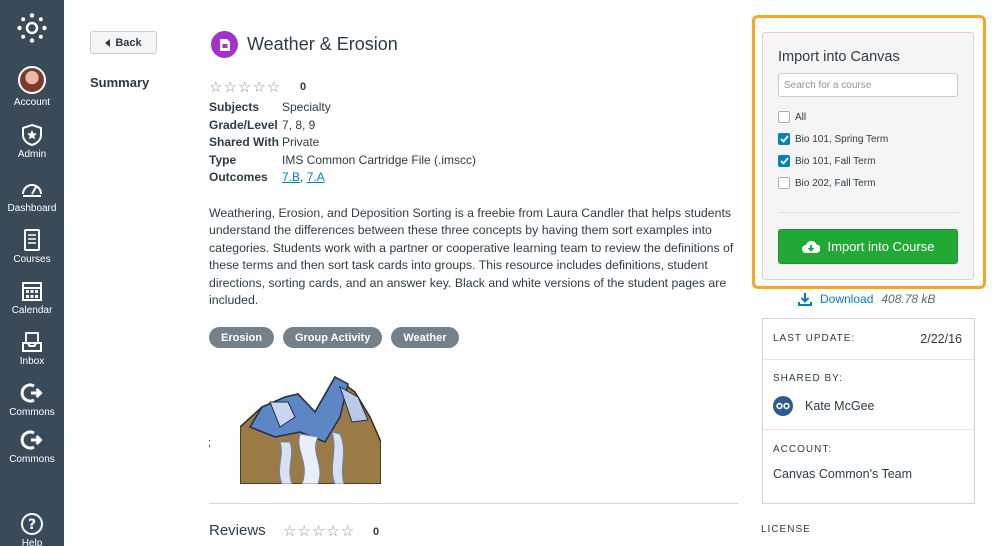 The height and width of the screenshot is (546, 999). What do you see at coordinates (301, 142) in the screenshot?
I see `shared-value: Private` at bounding box center [301, 142].